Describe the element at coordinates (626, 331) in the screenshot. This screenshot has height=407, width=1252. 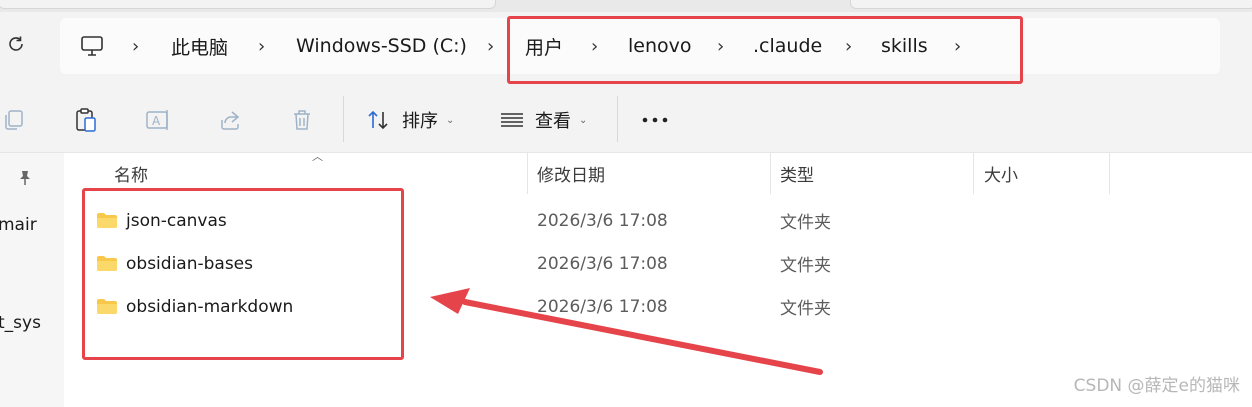
I see `annotation-arrow` at that location.